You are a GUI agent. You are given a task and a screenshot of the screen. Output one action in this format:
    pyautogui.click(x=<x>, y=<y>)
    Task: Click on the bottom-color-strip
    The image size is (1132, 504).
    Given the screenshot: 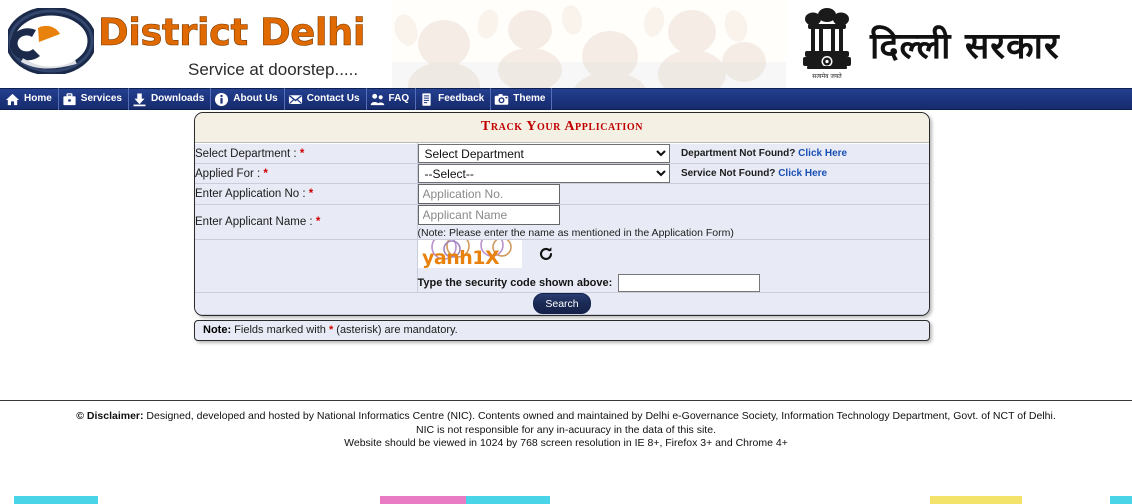 What is the action you would take?
    pyautogui.click(x=566, y=500)
    